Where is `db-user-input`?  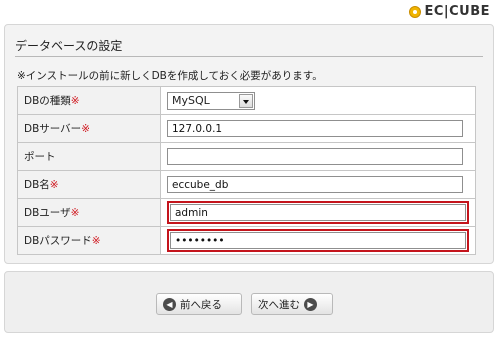
db-user-input is located at coordinates (318, 212).